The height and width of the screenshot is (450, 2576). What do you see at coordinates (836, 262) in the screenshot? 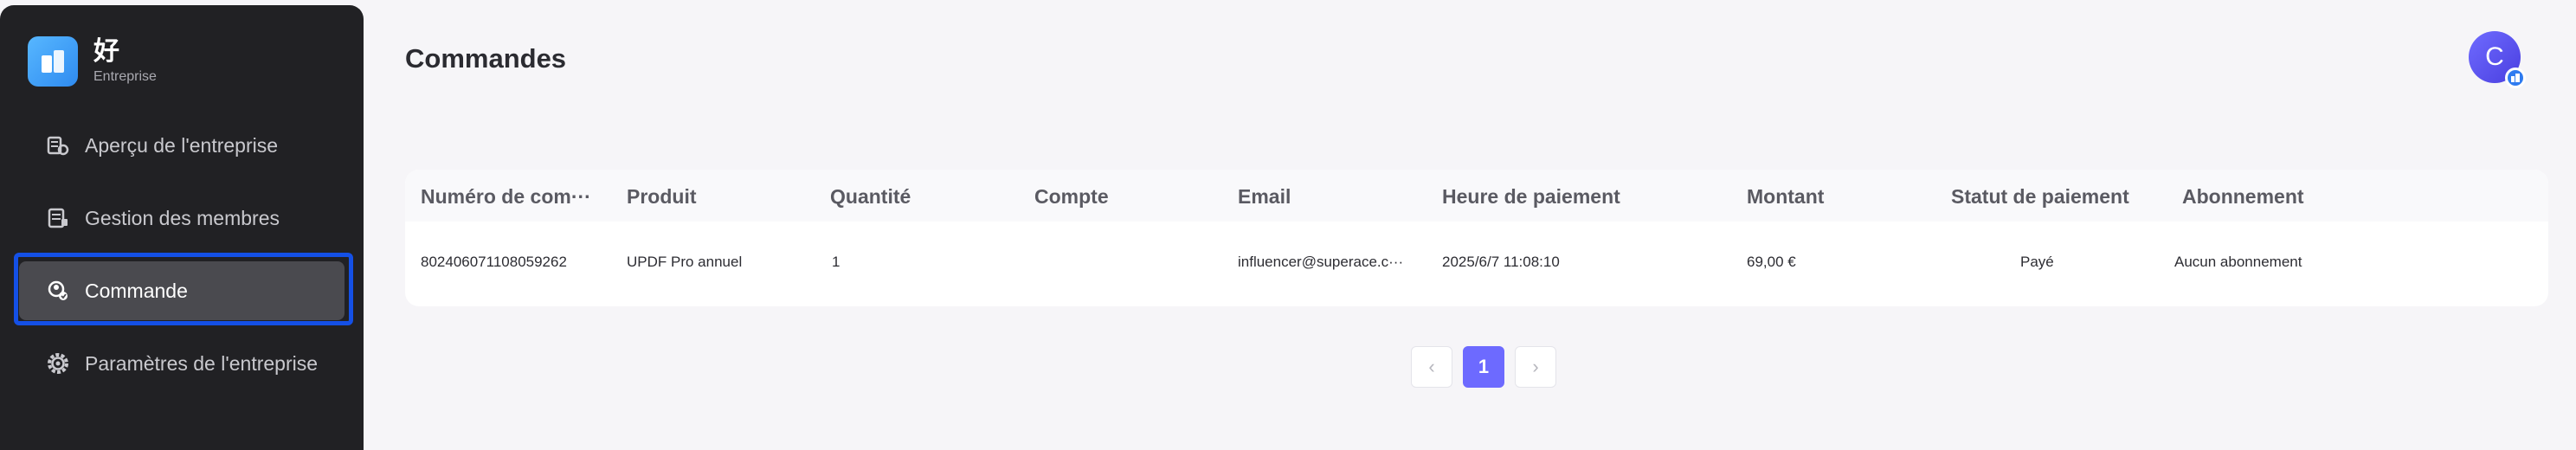
I see `cell-quantity: 1` at bounding box center [836, 262].